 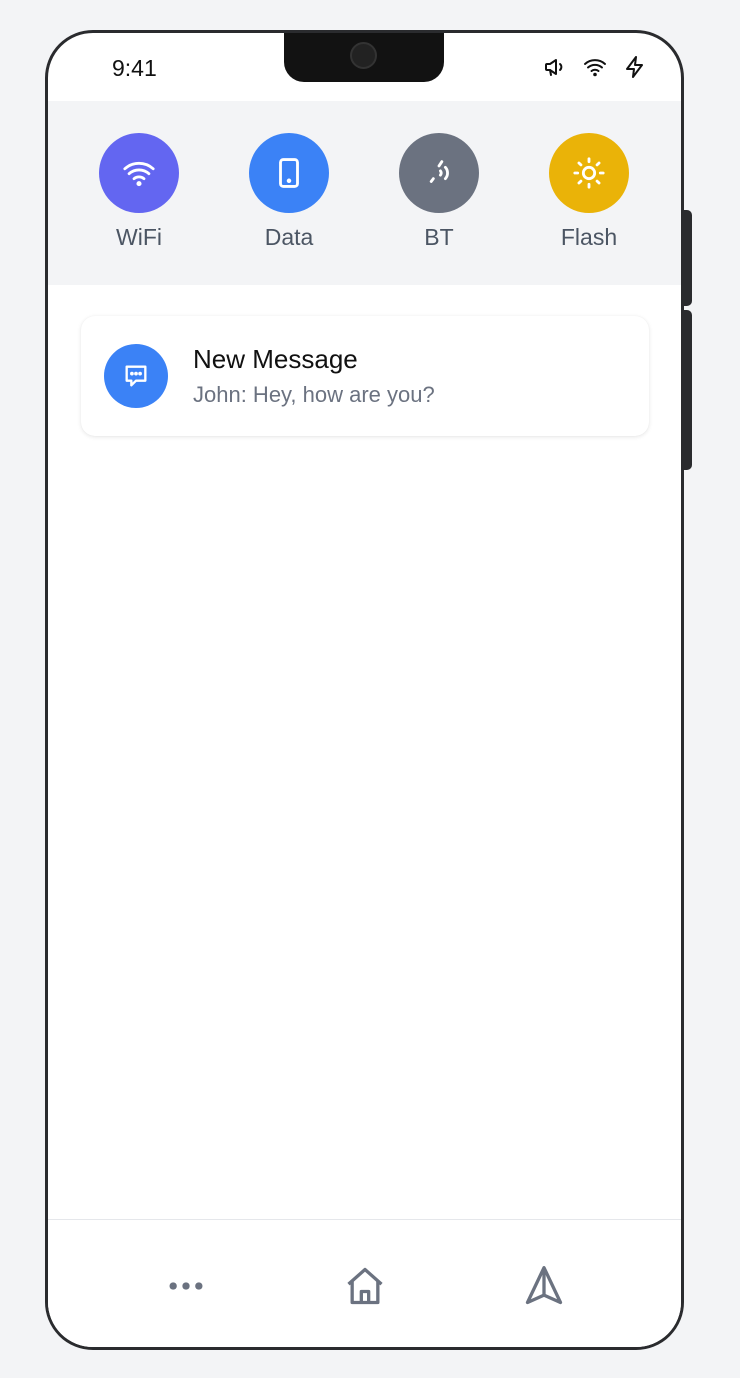 I want to click on status-icons, so click(x=595, y=67).